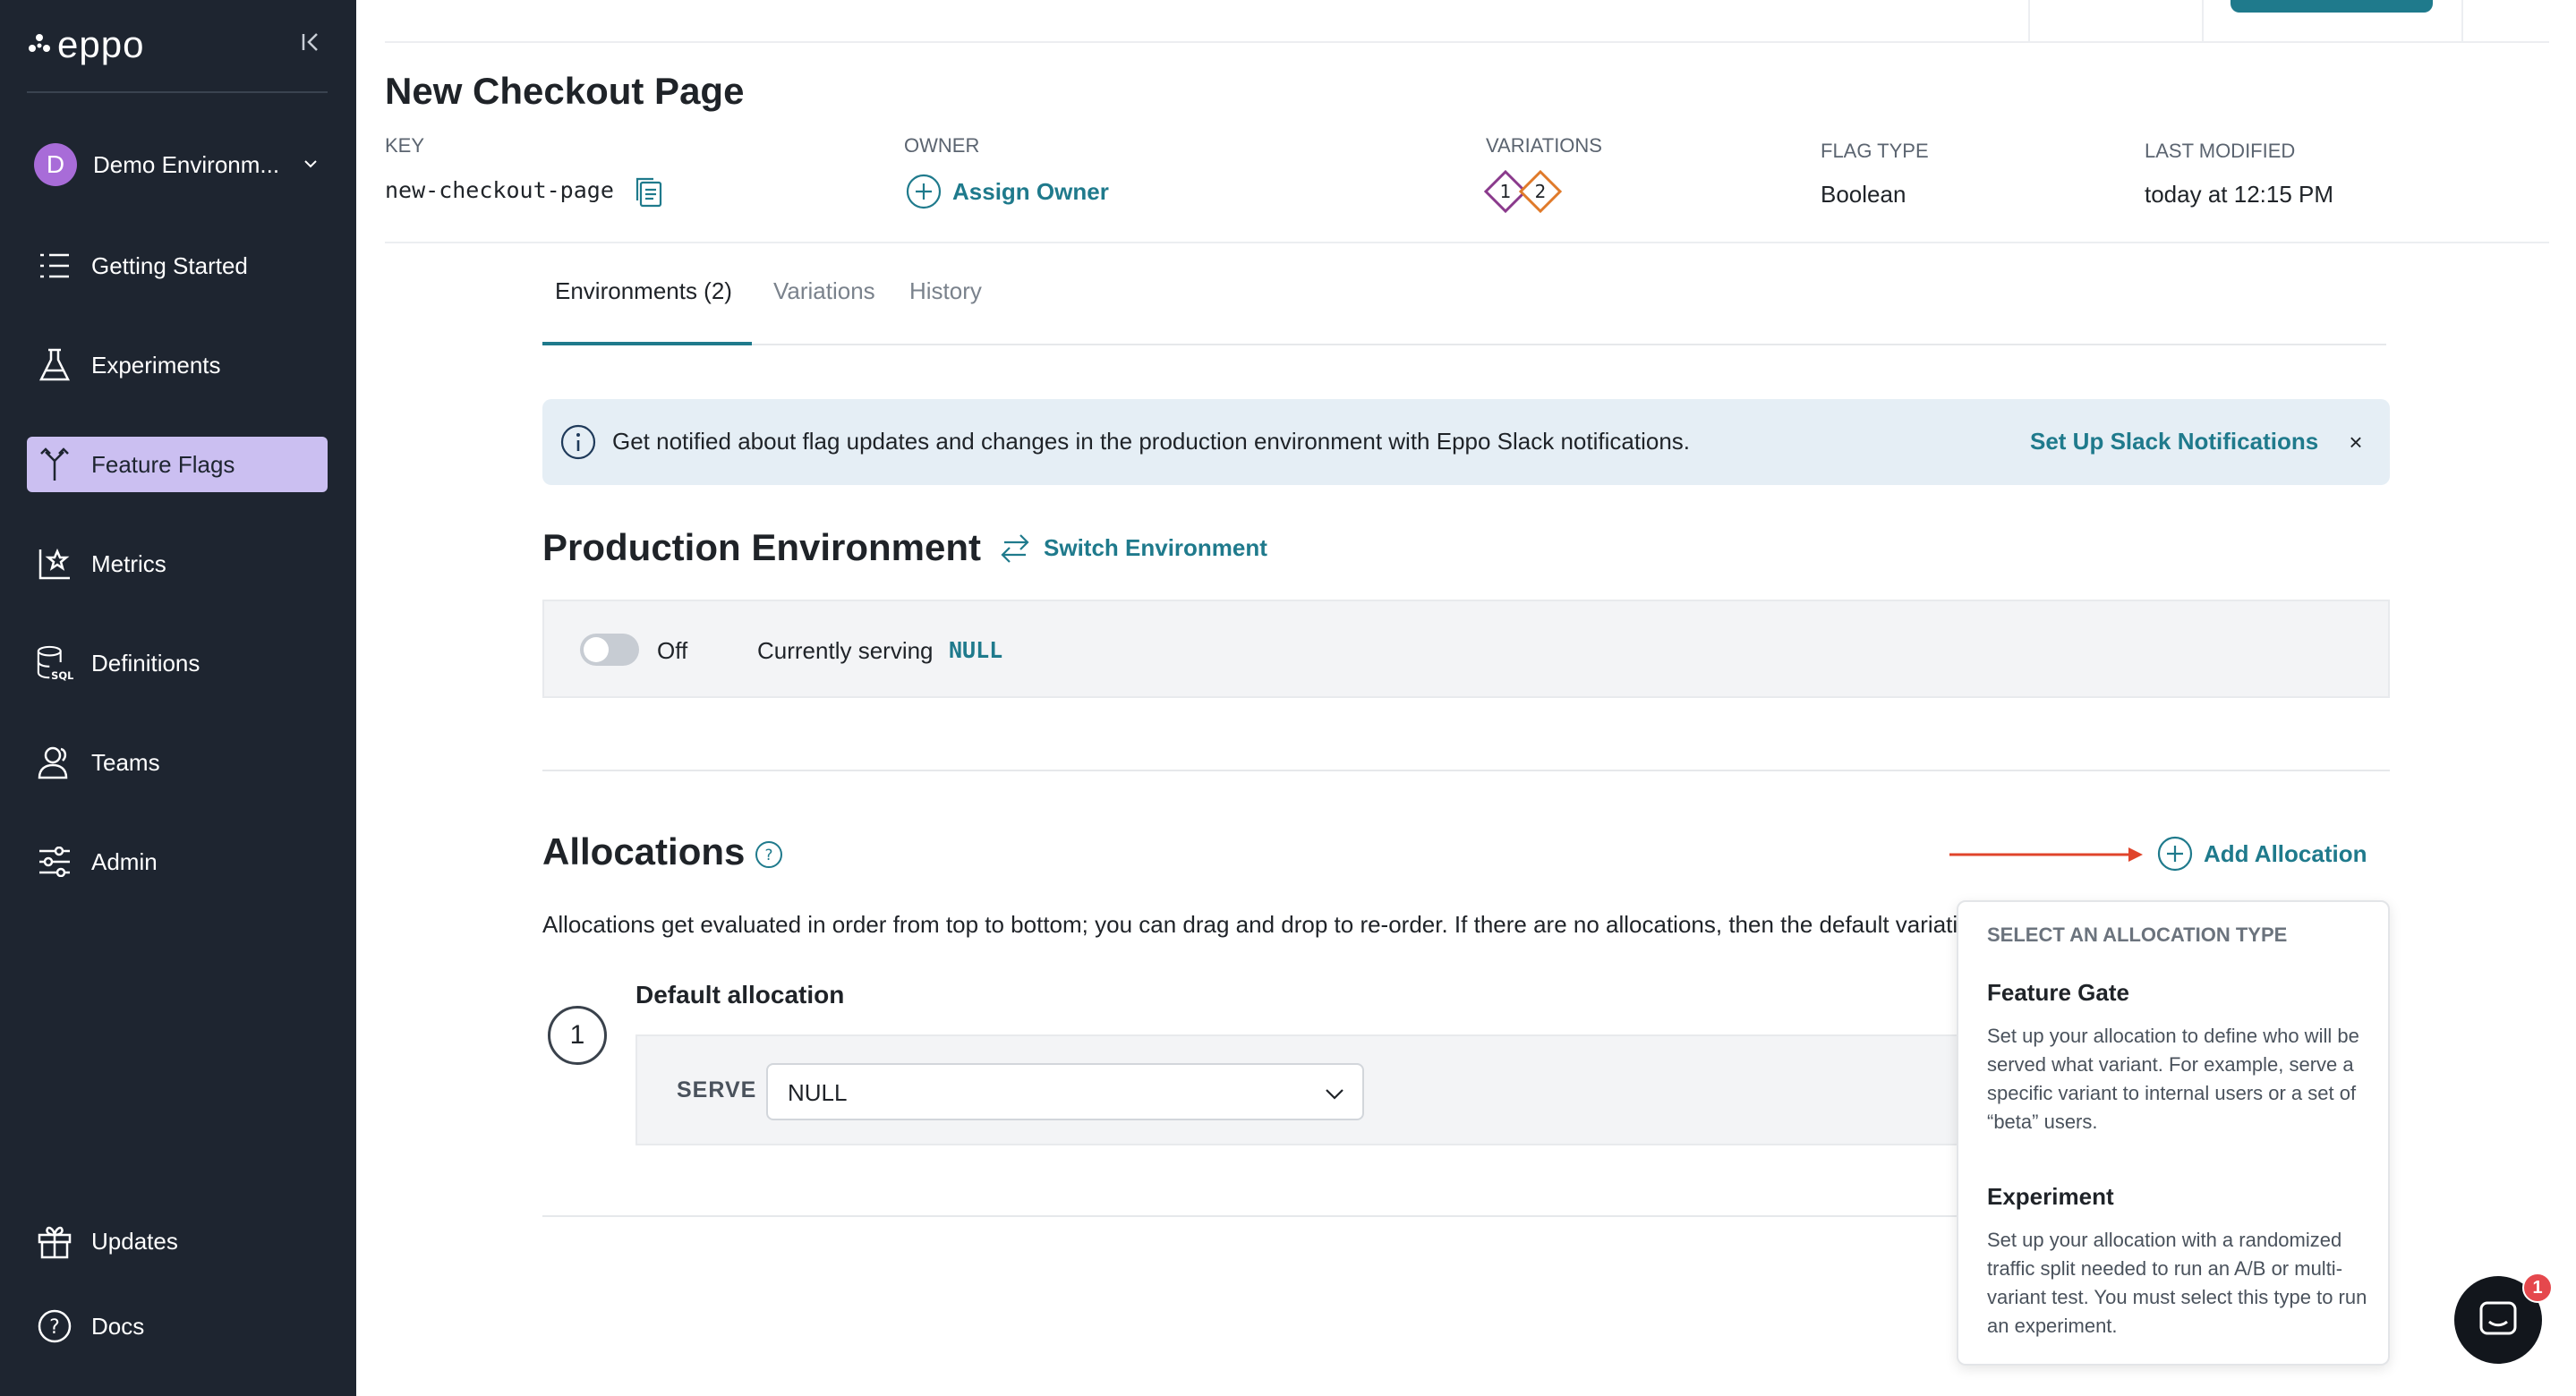 This screenshot has width=2576, height=1396. Describe the element at coordinates (54, 1241) in the screenshot. I see `gift-icon` at that location.